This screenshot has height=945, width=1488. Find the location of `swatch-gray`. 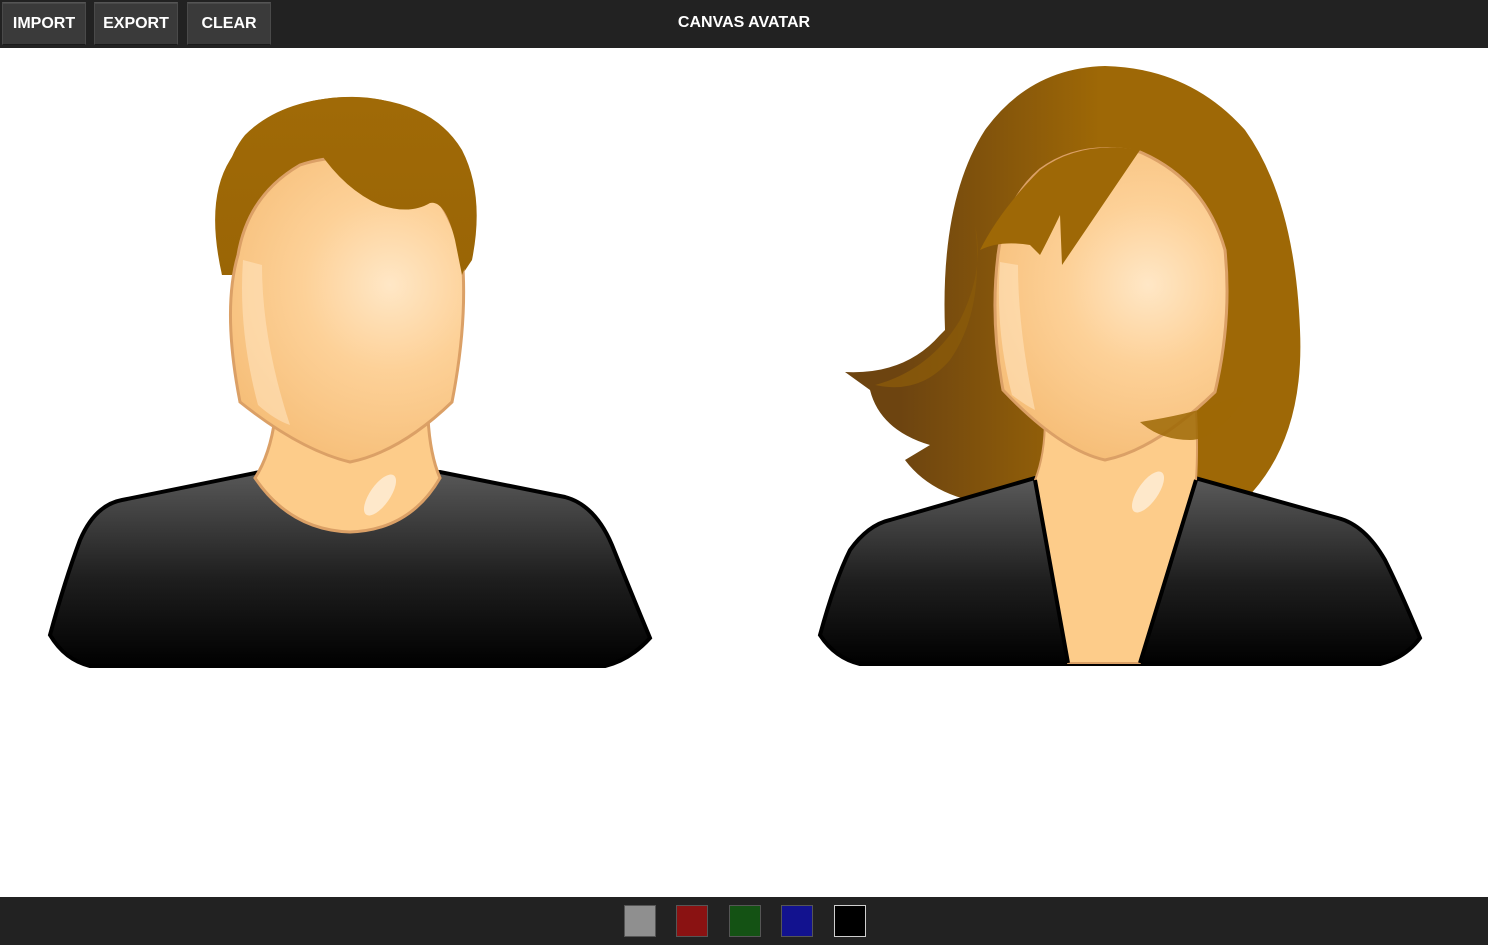

swatch-gray is located at coordinates (640, 921).